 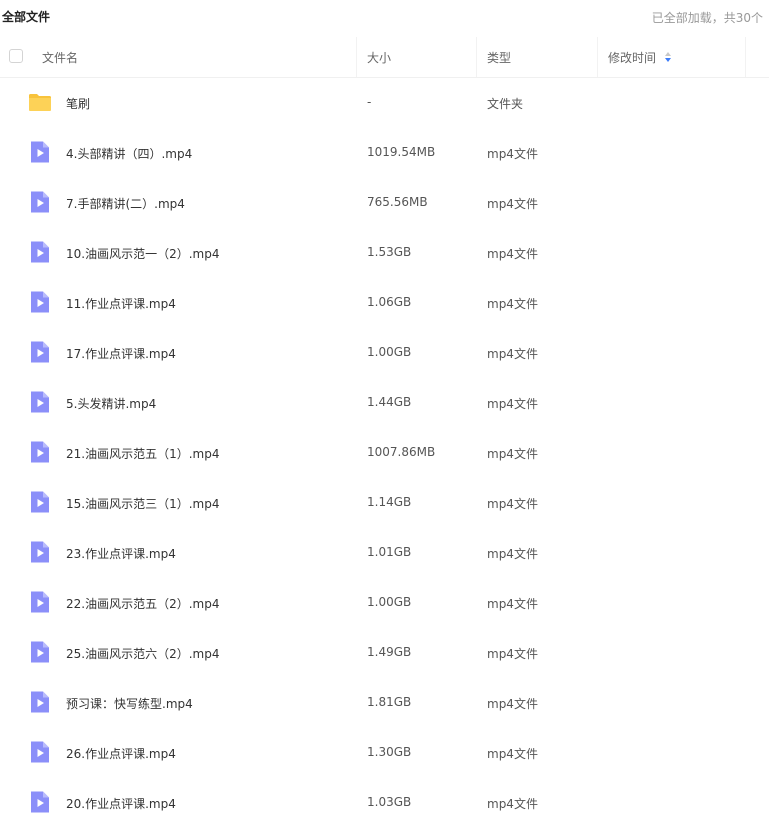 I want to click on file-size: 1.44GB, so click(x=389, y=402).